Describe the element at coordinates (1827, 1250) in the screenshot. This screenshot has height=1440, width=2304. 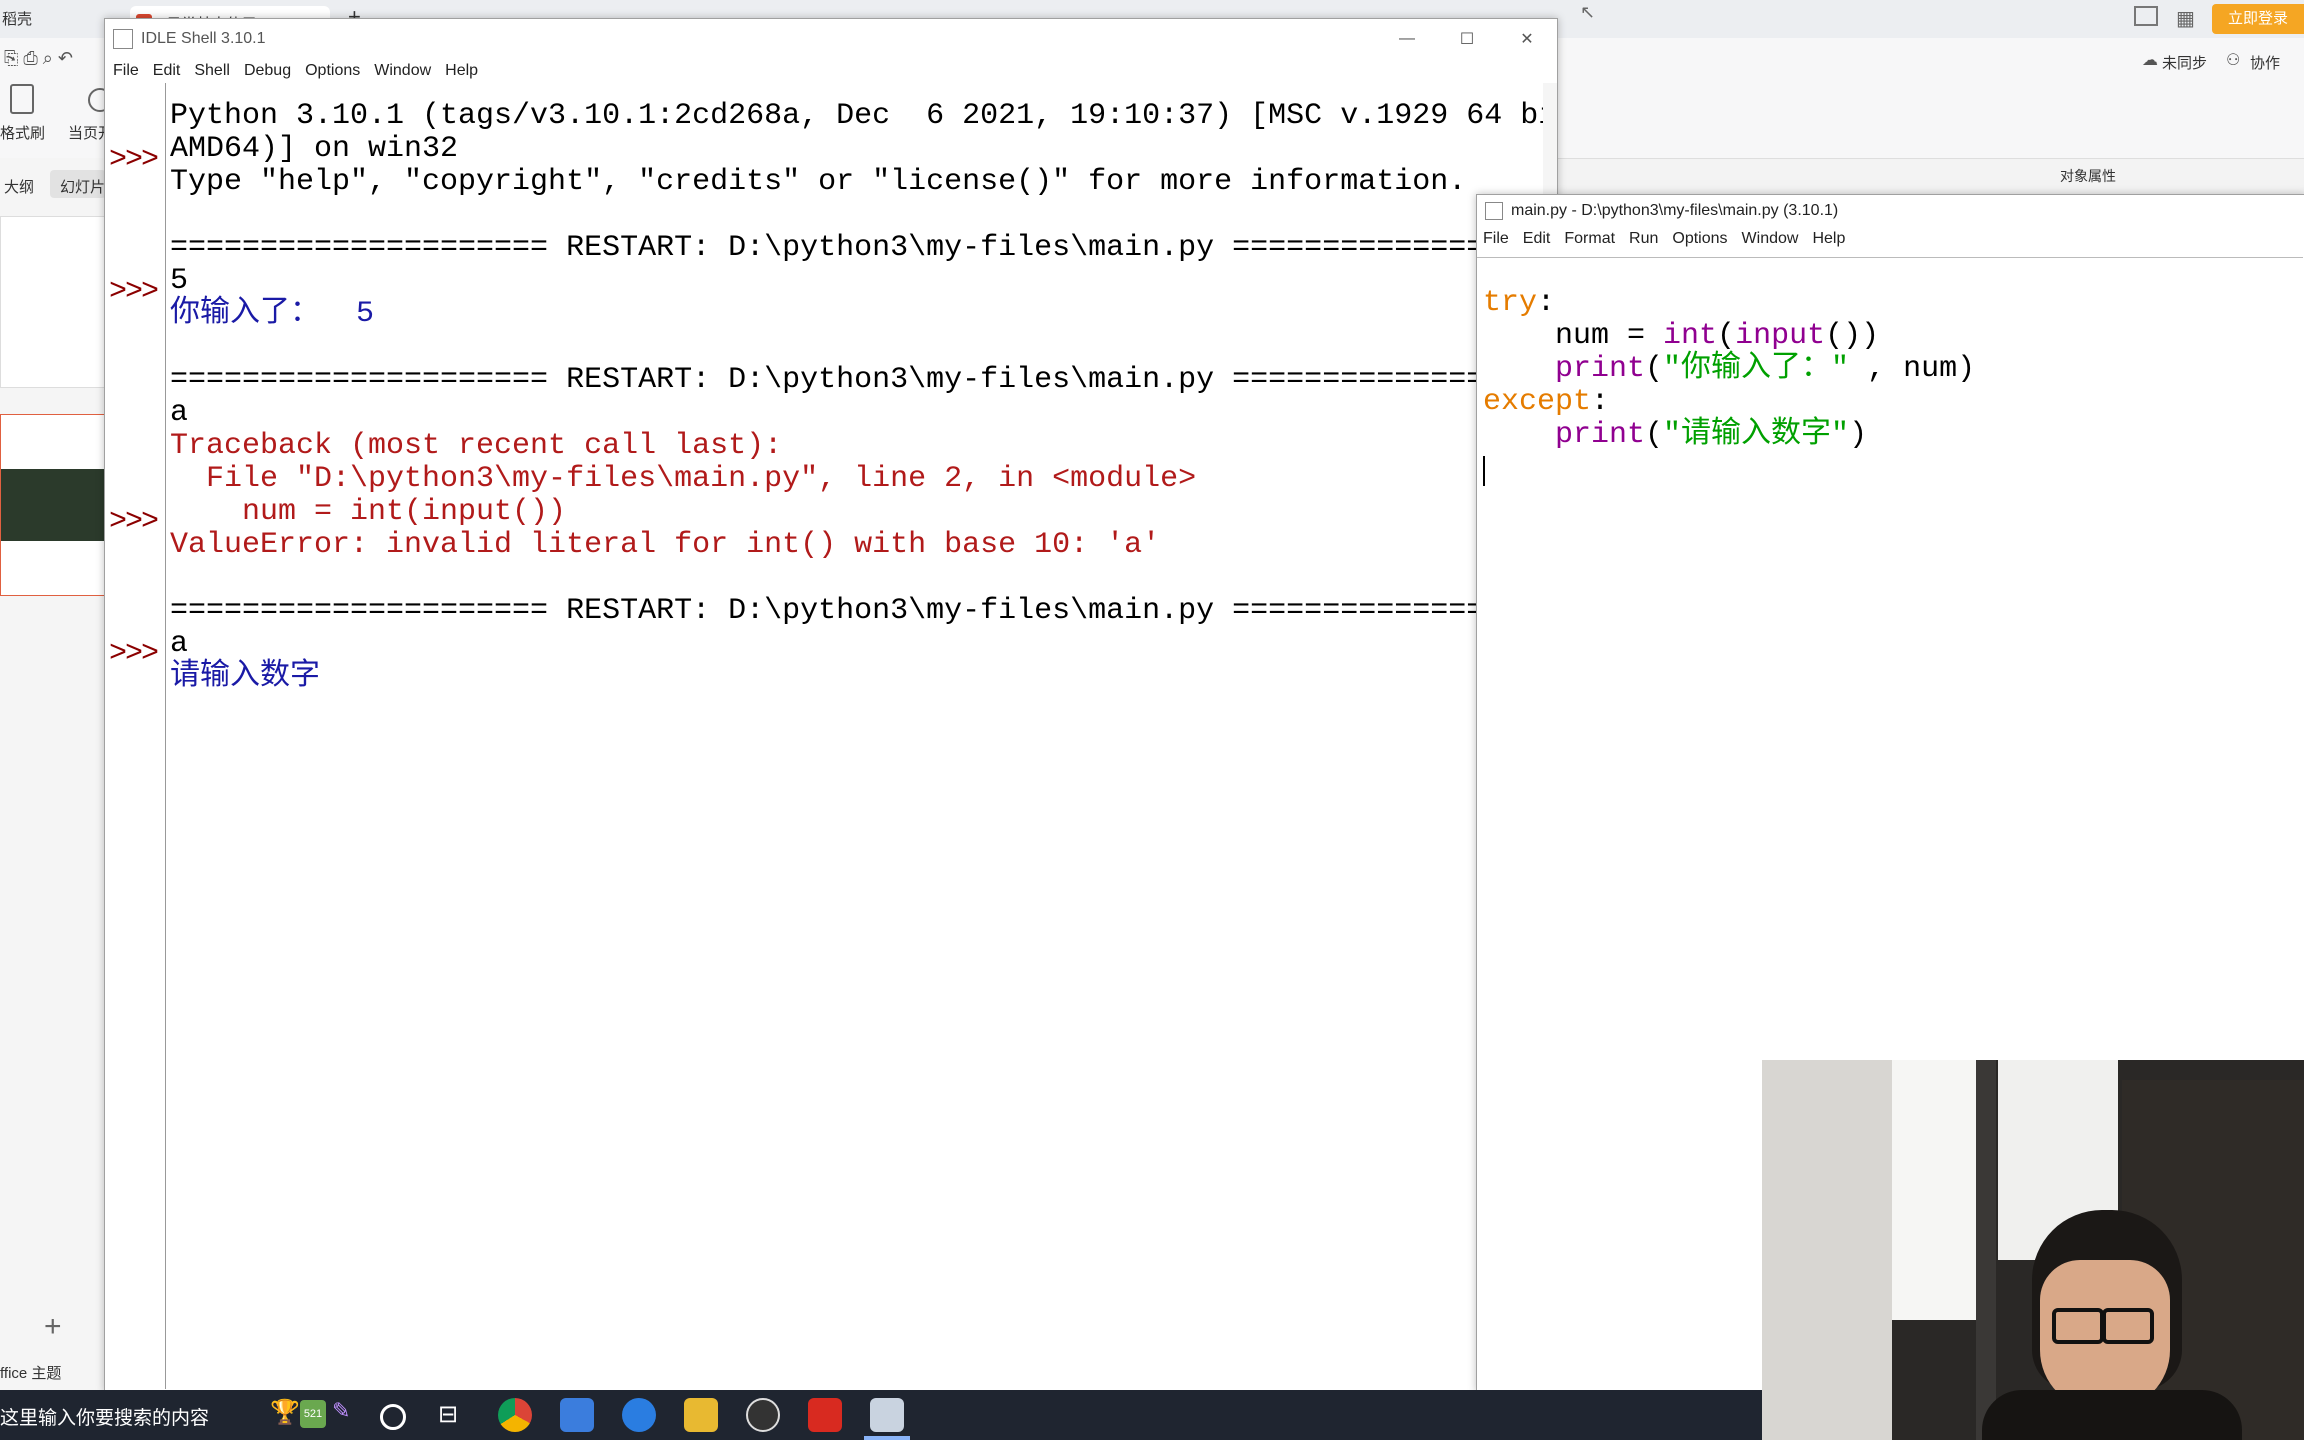
I see `webcam-wall` at that location.